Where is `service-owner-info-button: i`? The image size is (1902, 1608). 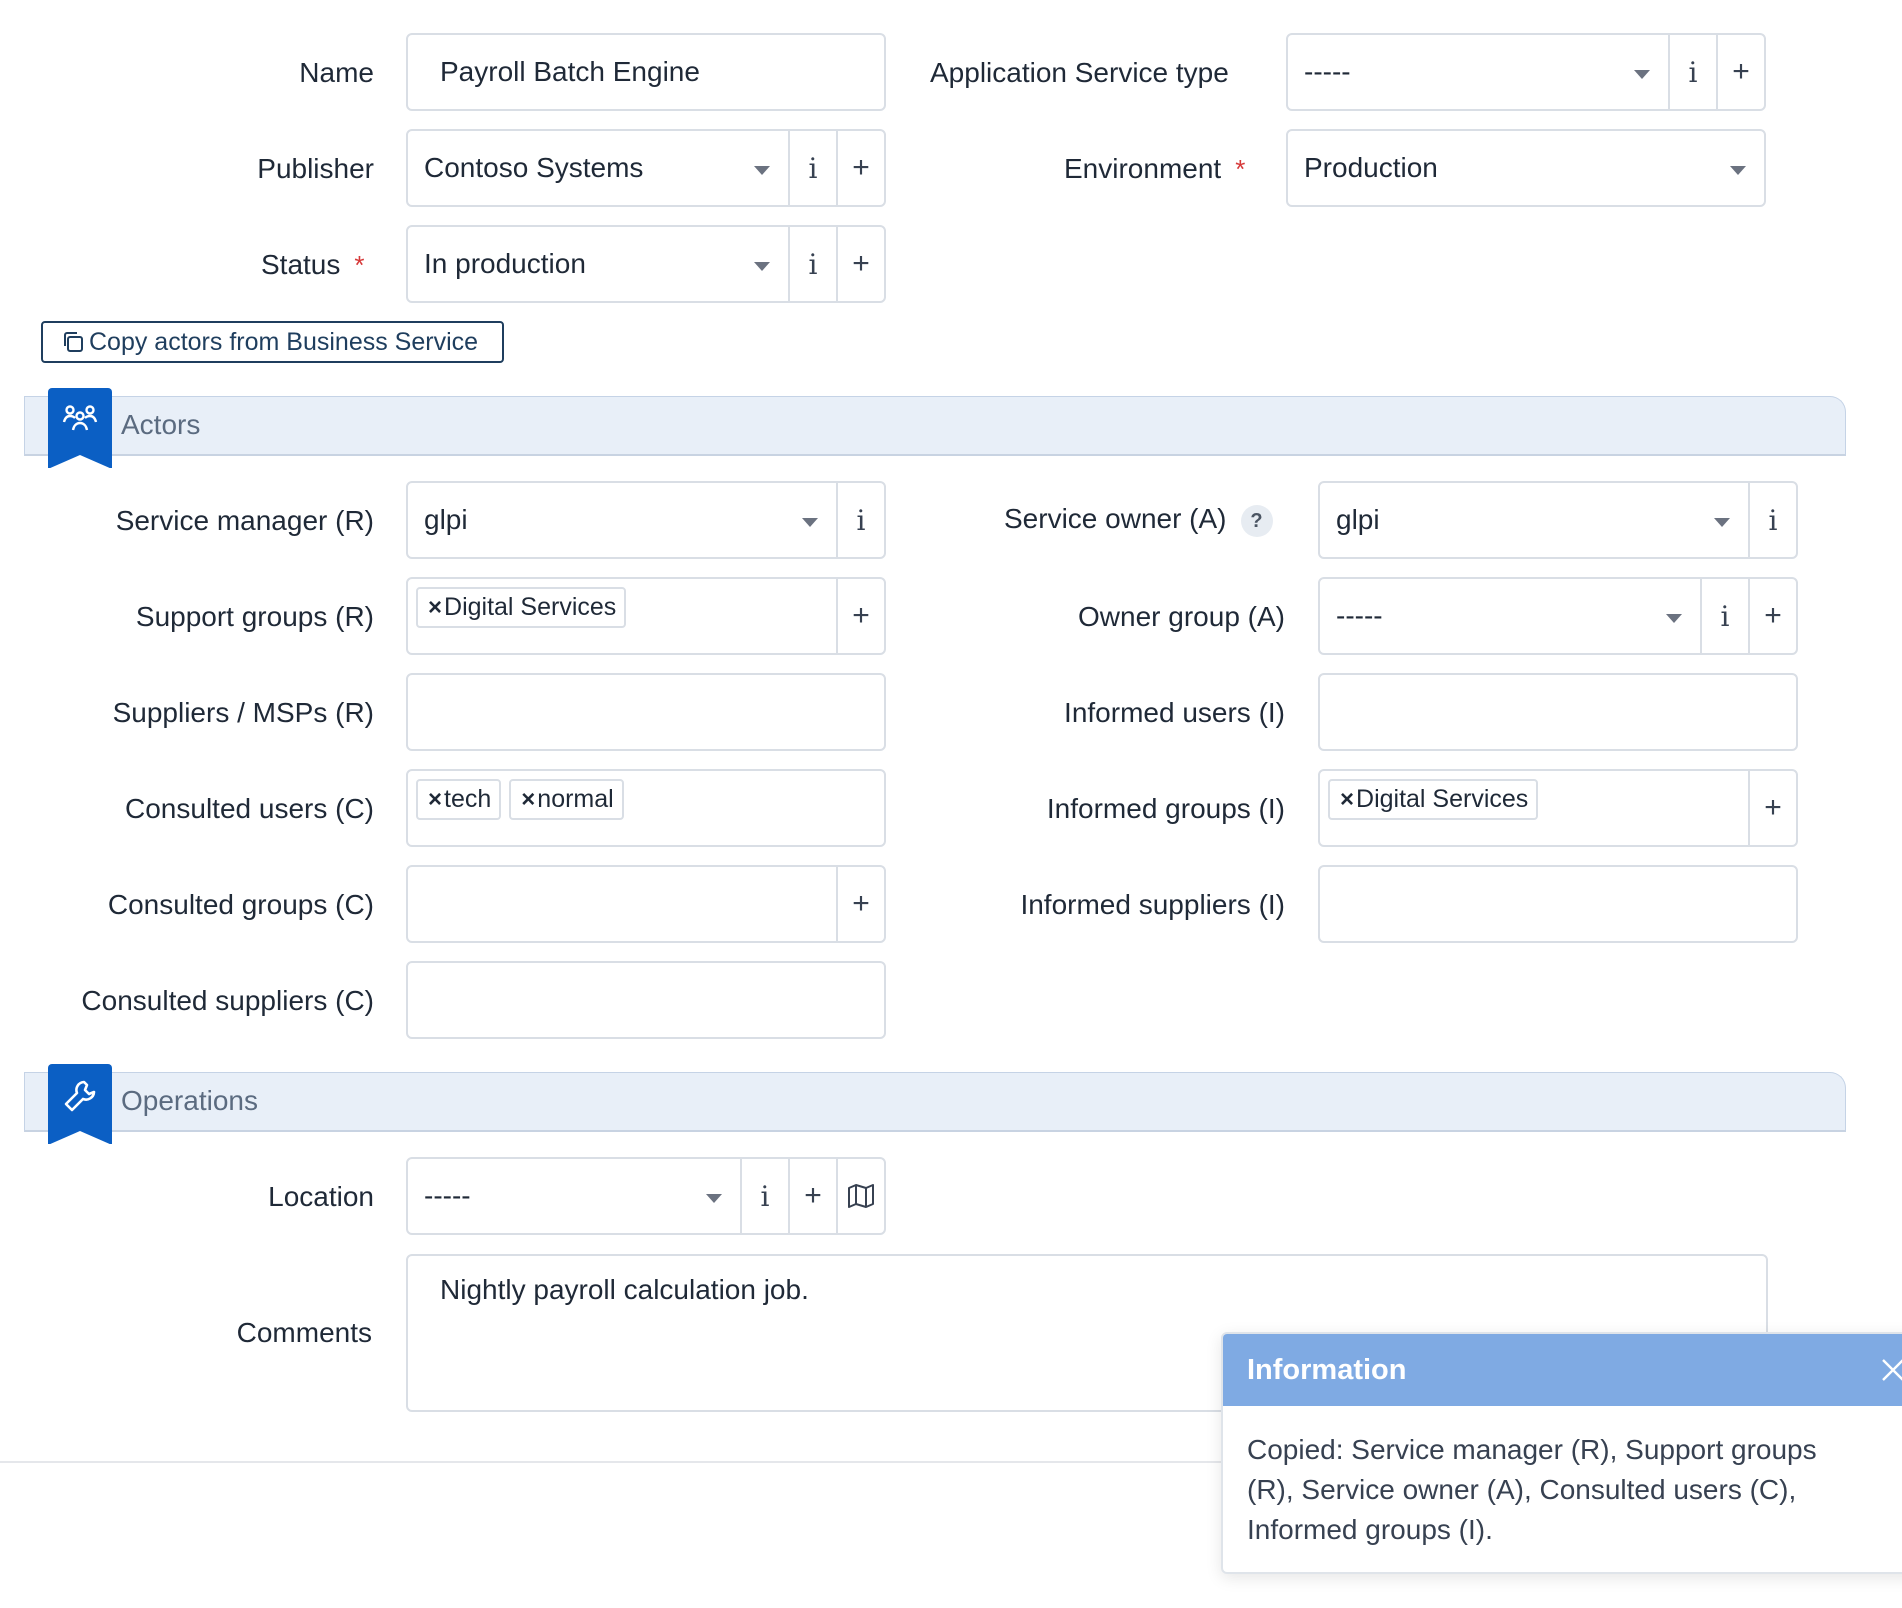 service-owner-info-button: i is located at coordinates (1772, 520).